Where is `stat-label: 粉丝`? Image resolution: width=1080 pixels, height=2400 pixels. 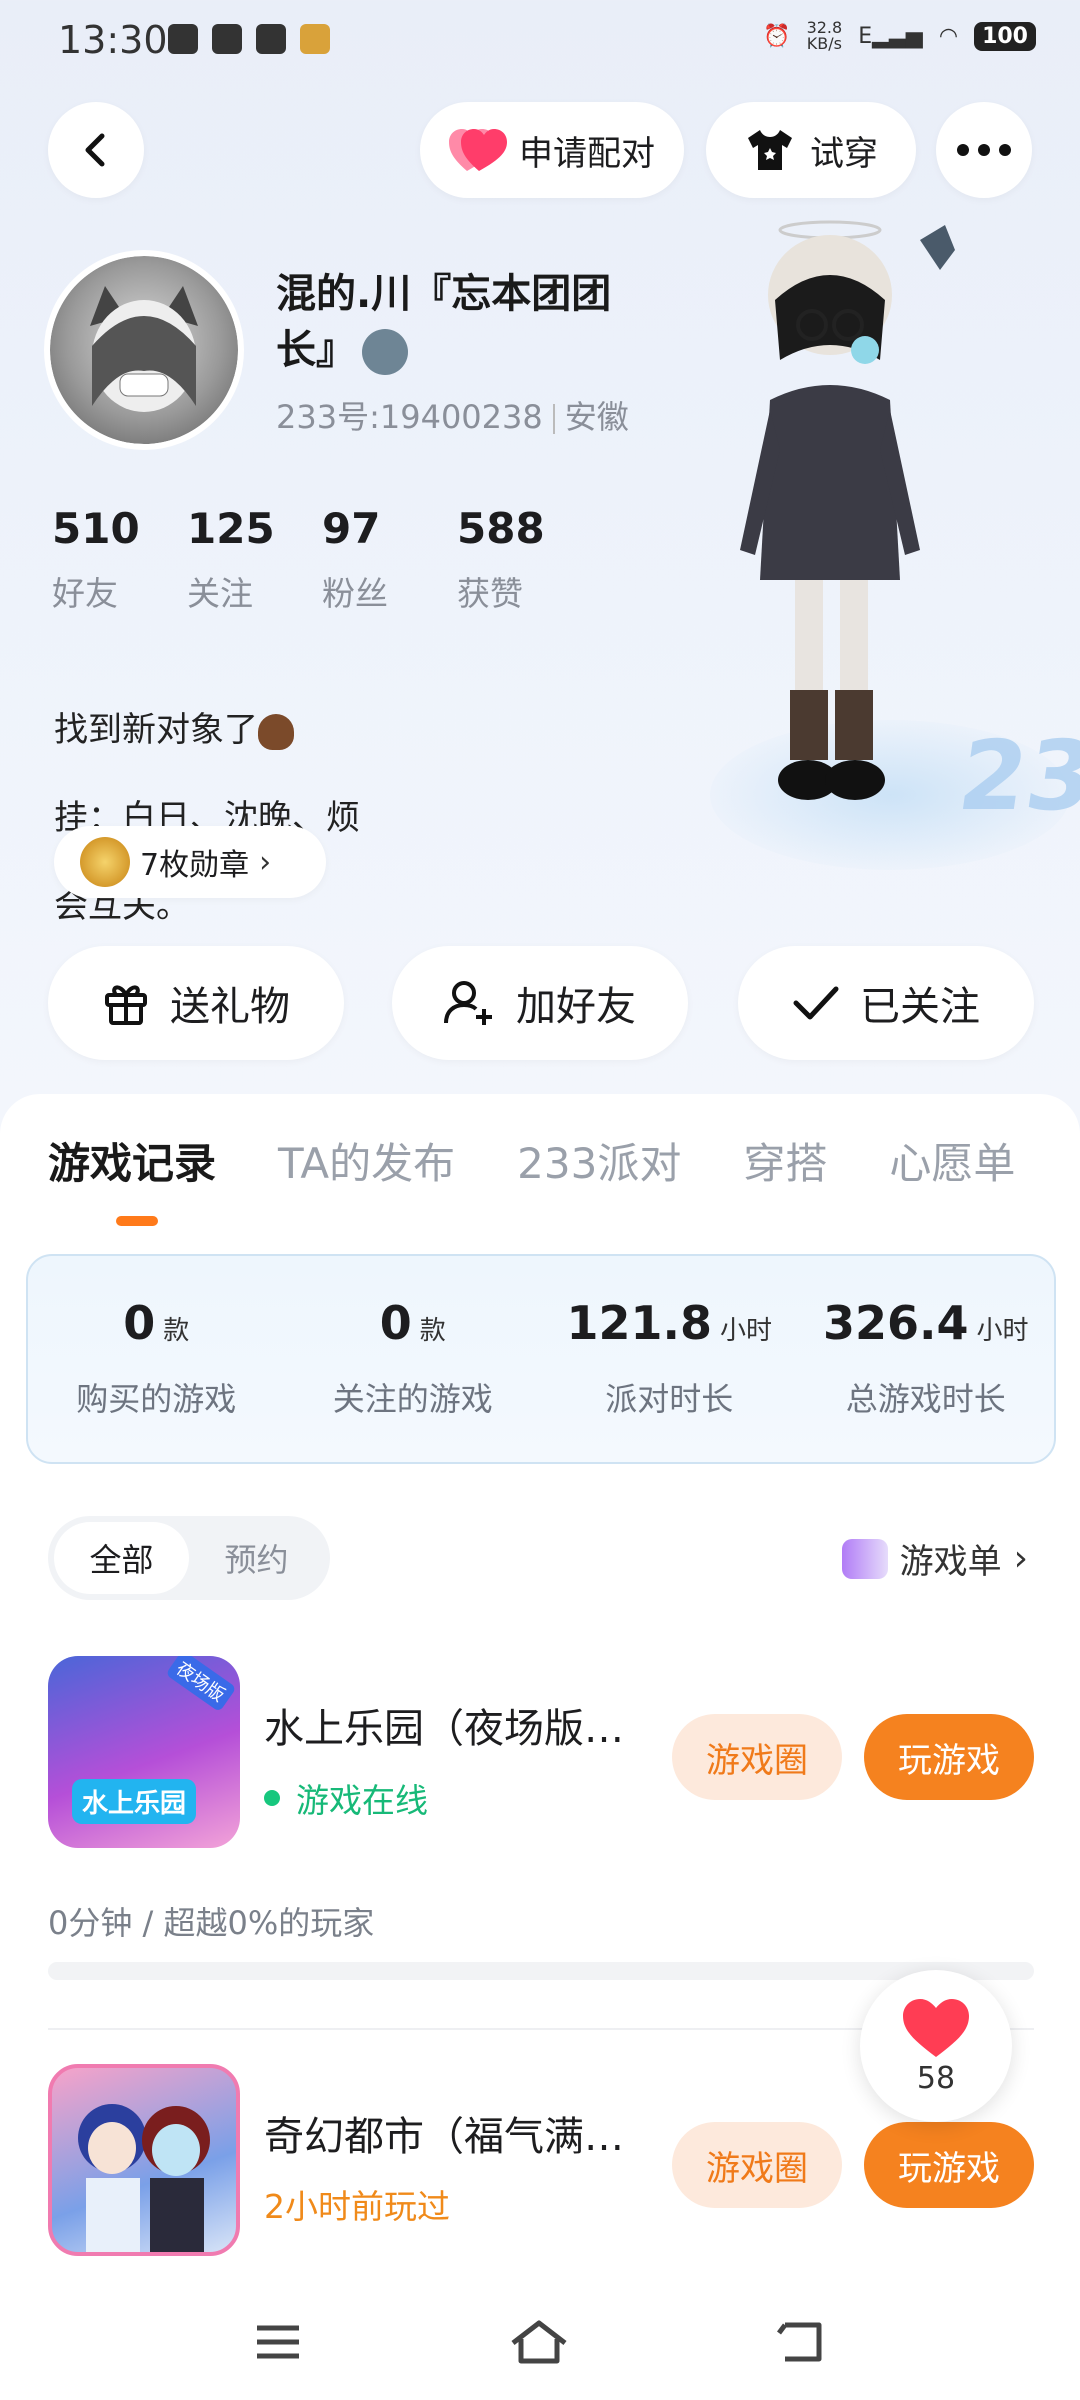
stat-label: 粉丝 is located at coordinates (355, 593).